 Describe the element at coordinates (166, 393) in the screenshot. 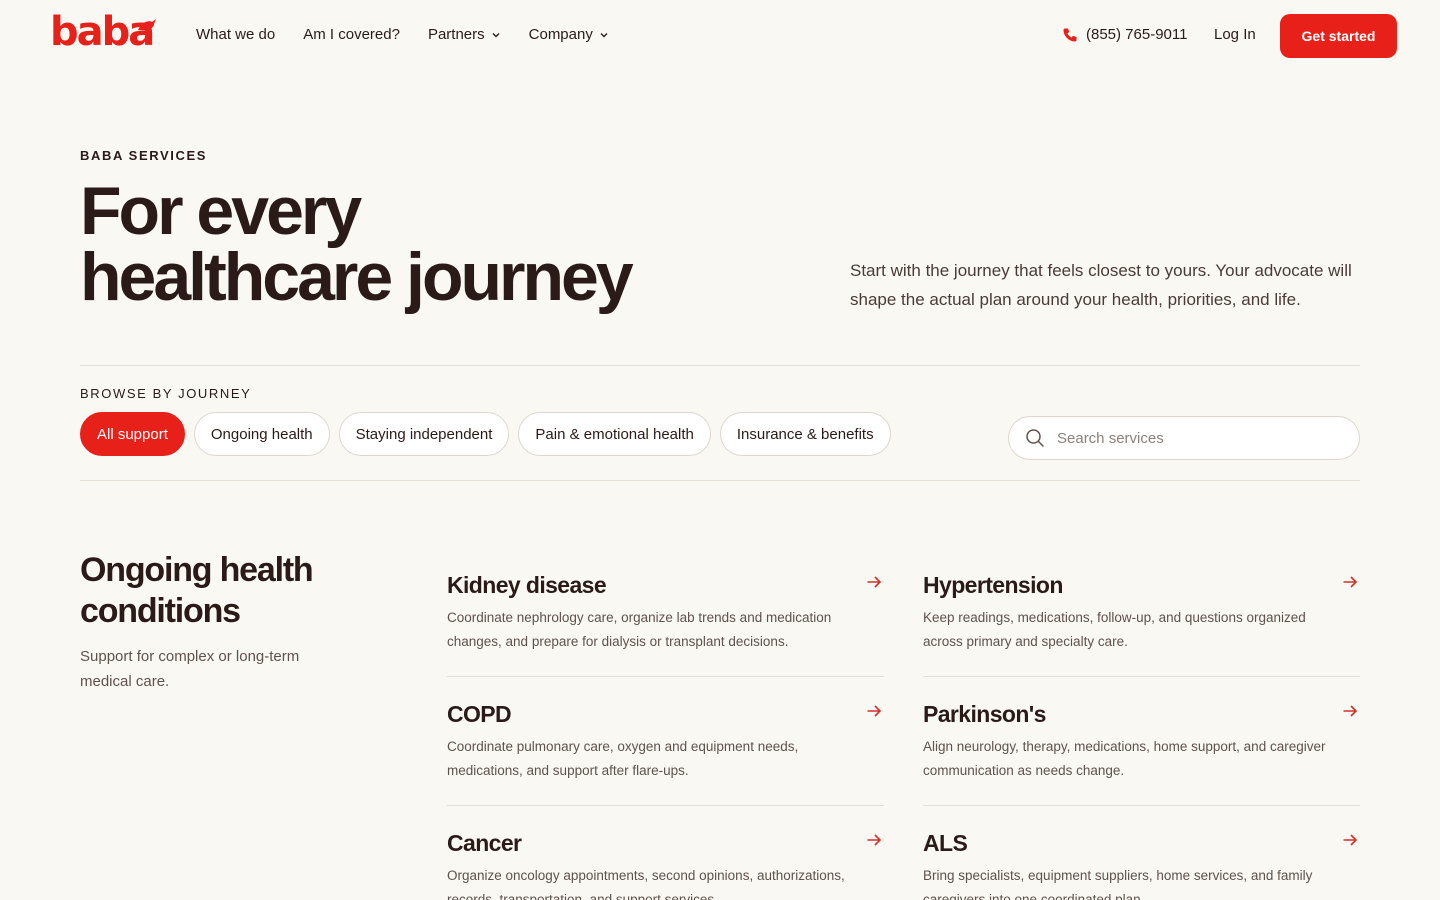

I see `browse-label: BROWSE BY JOURNEY` at that location.